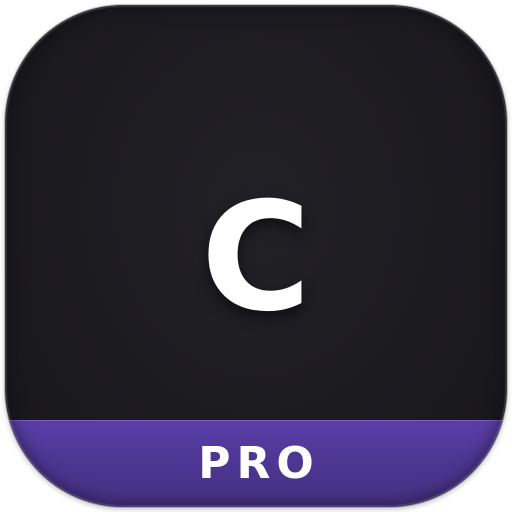 Image resolution: width=512 pixels, height=512 pixels. What do you see at coordinates (259, 463) in the screenshot?
I see `pro-badge-label: PRO` at bounding box center [259, 463].